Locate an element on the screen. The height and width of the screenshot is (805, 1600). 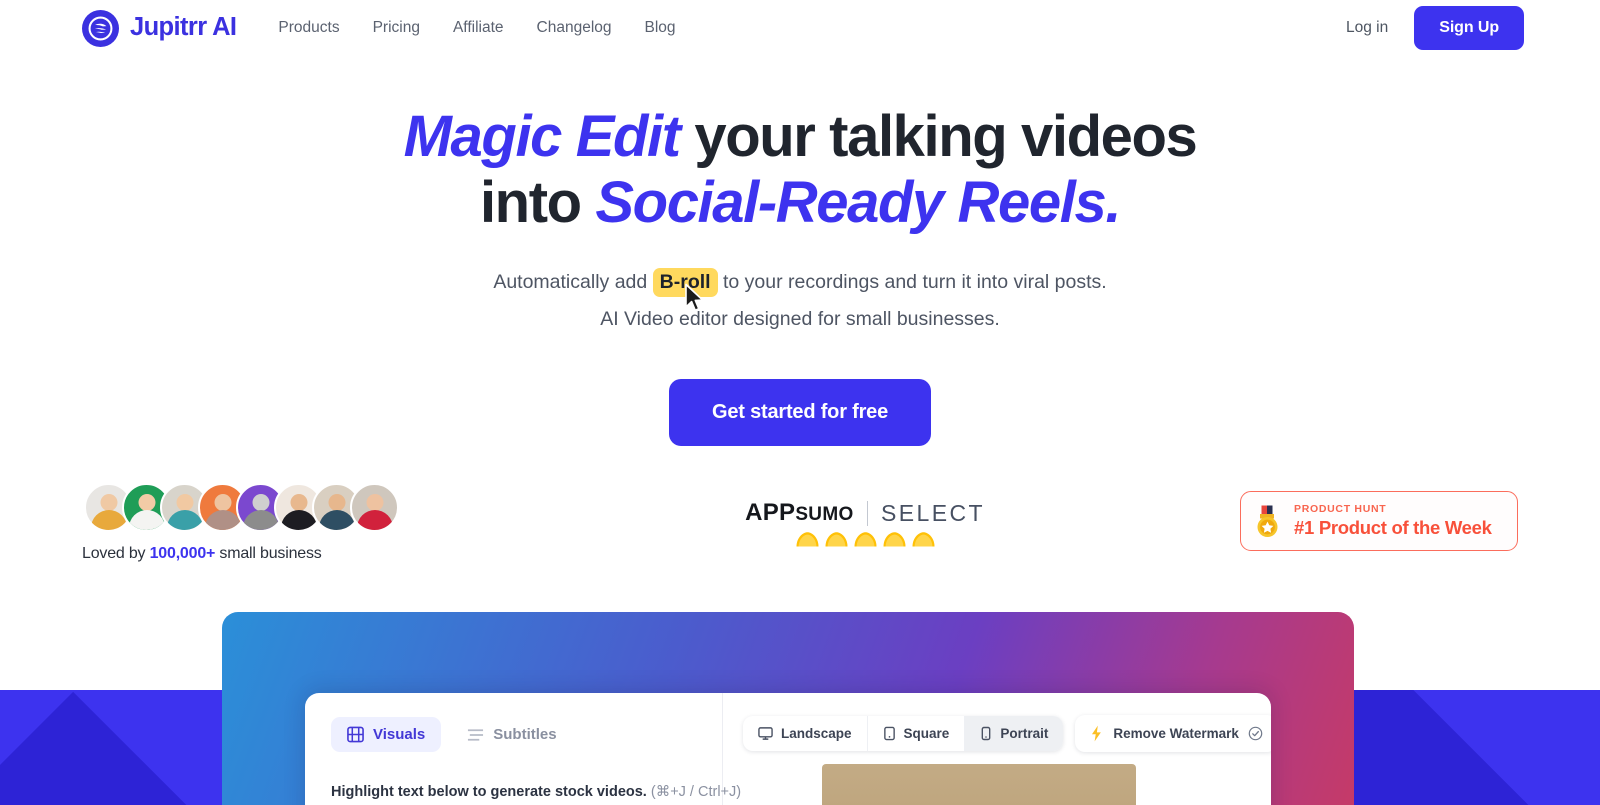
appsumo-app: APP is located at coordinates (770, 513).